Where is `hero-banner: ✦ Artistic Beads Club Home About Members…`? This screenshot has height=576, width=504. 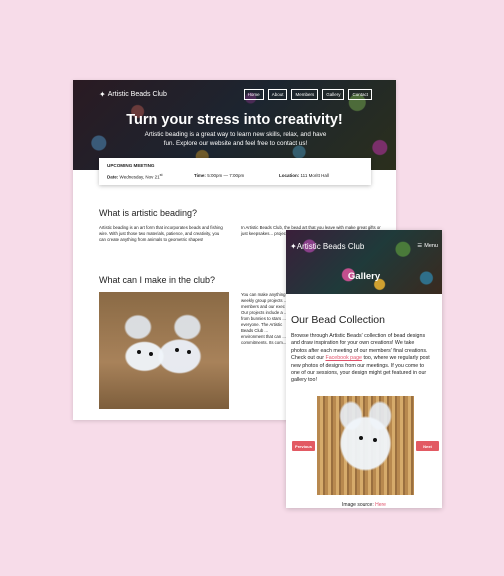
hero-banner: ✦ Artistic Beads Club Home About Members… is located at coordinates (234, 125).